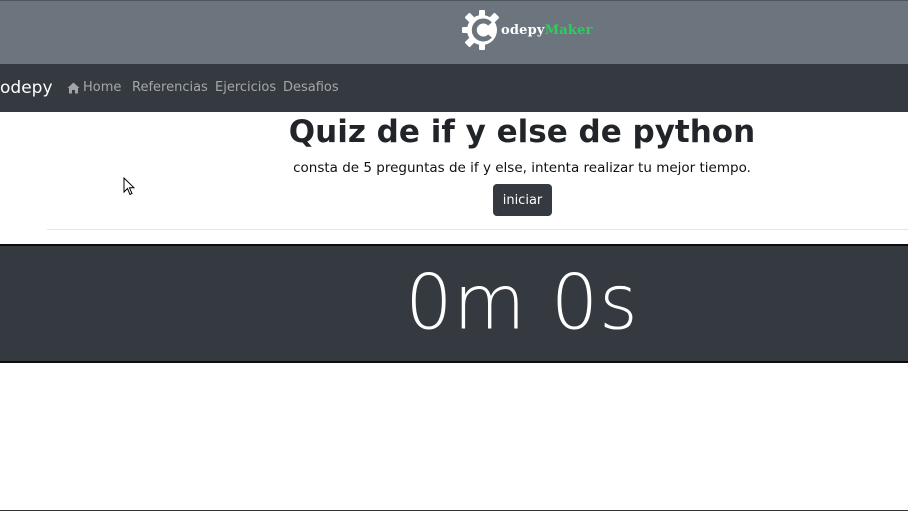 This screenshot has width=908, height=512. Describe the element at coordinates (454, 510) in the screenshot. I see `bottom-divider` at that location.